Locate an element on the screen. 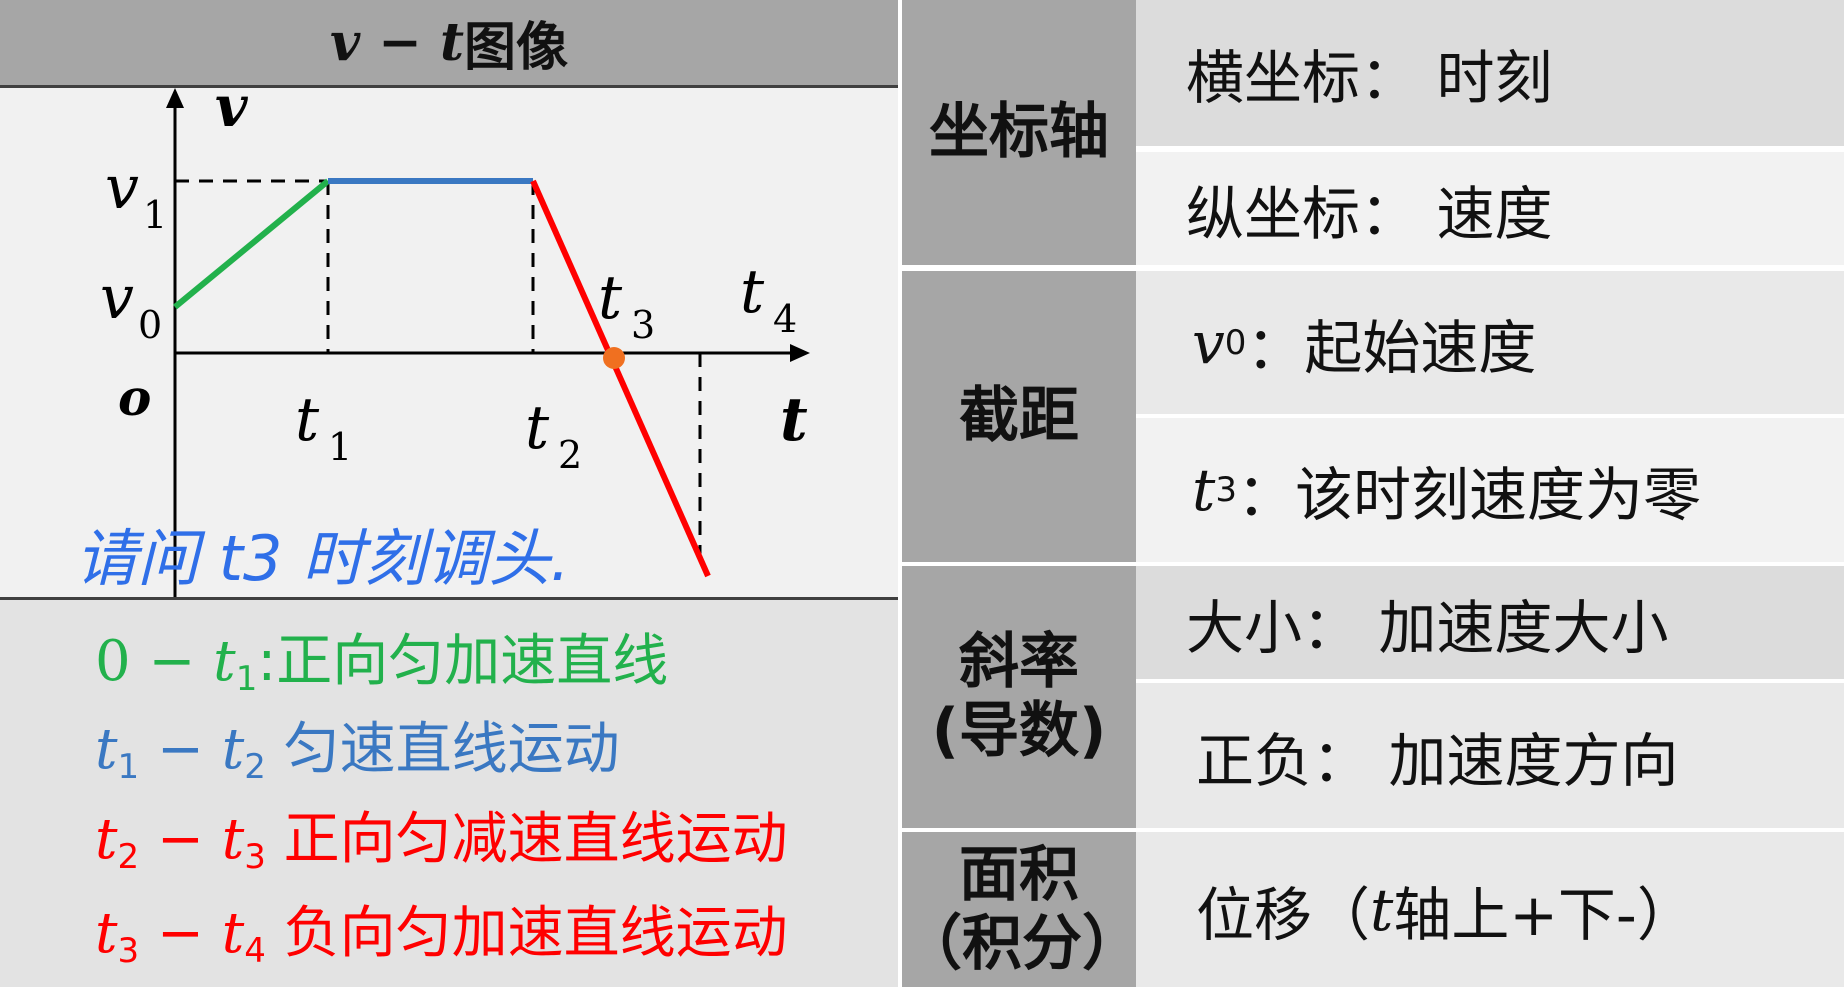 The width and height of the screenshot is (1844, 987). intercept-row-v0: v 0 ：起始速度 is located at coordinates (1490, 342).